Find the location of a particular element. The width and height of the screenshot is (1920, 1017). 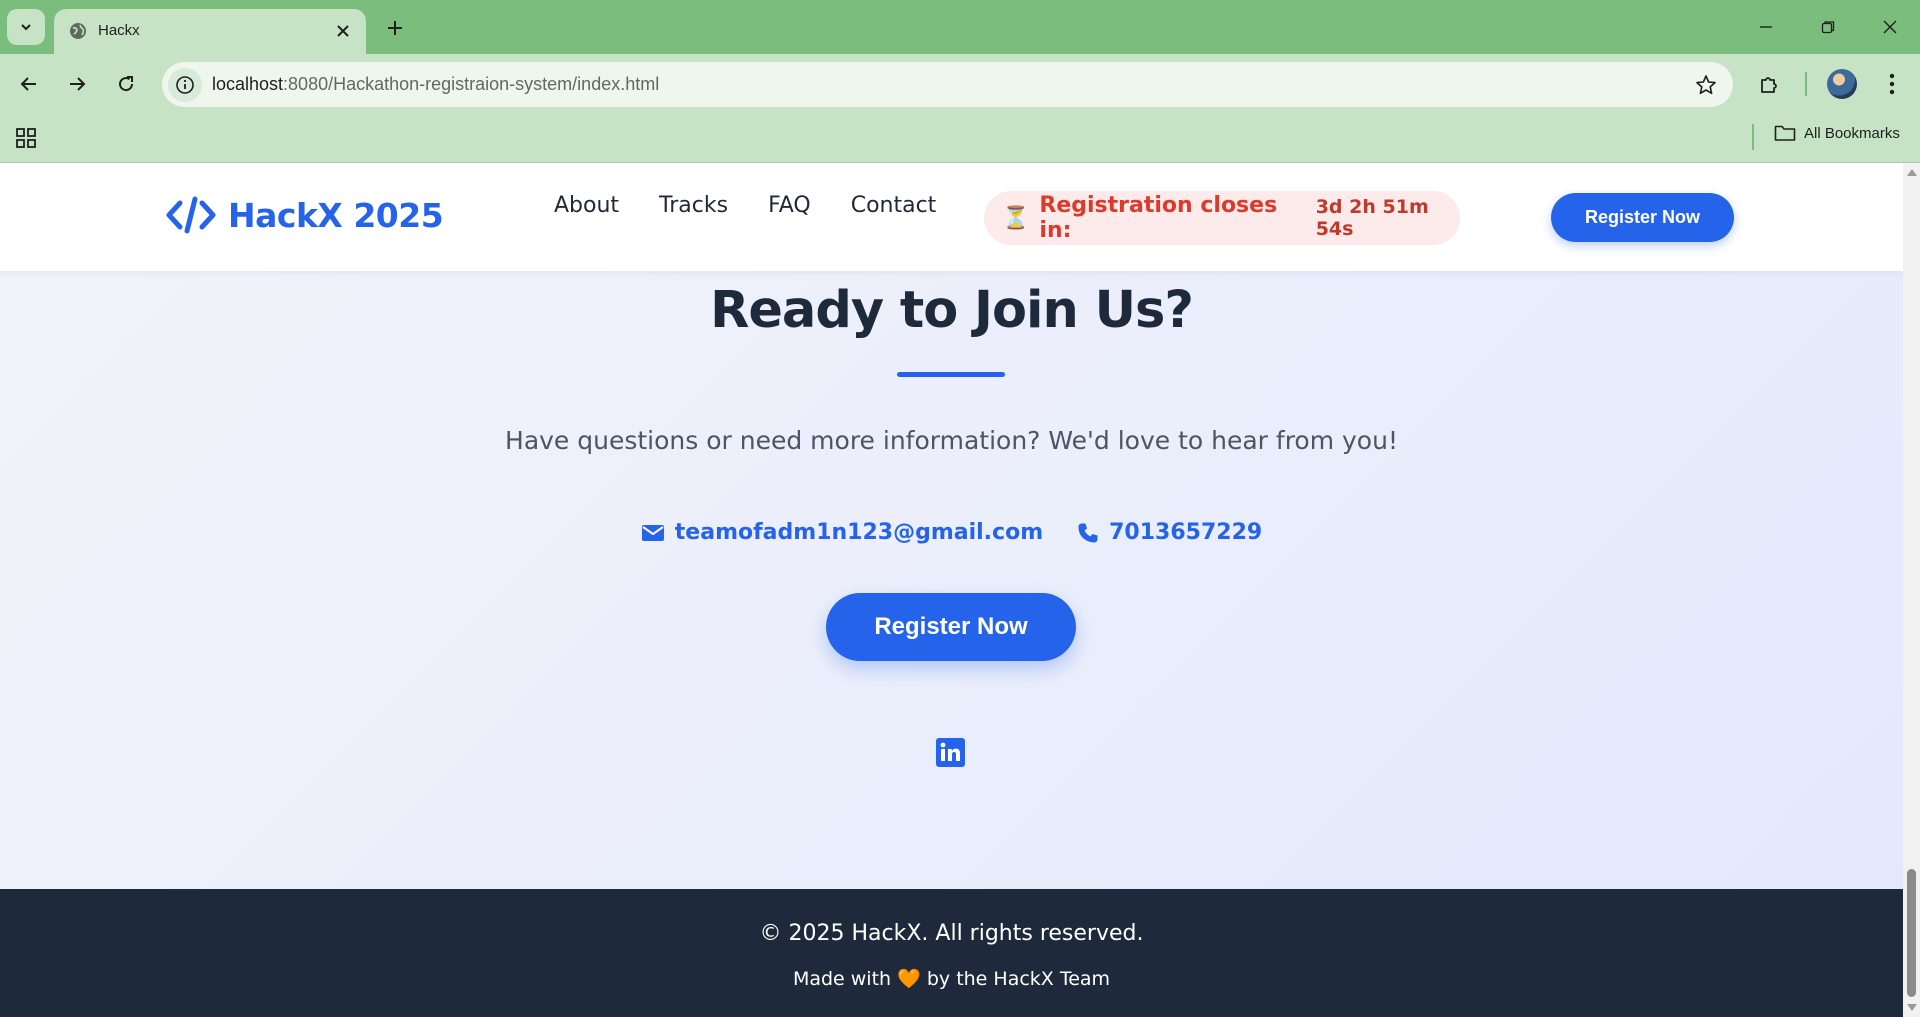

bookmarks-bar: All Bookmarks is located at coordinates (960, 138).